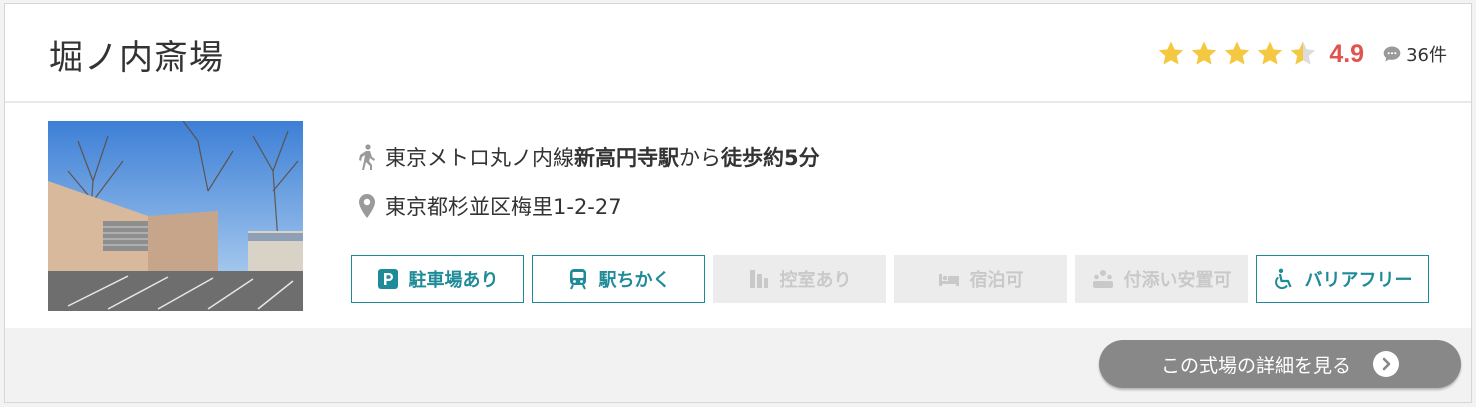 Image resolution: width=1476 pixels, height=407 pixels. What do you see at coordinates (1177, 280) in the screenshot?
I see `feature-label: 付添い安置可` at bounding box center [1177, 280].